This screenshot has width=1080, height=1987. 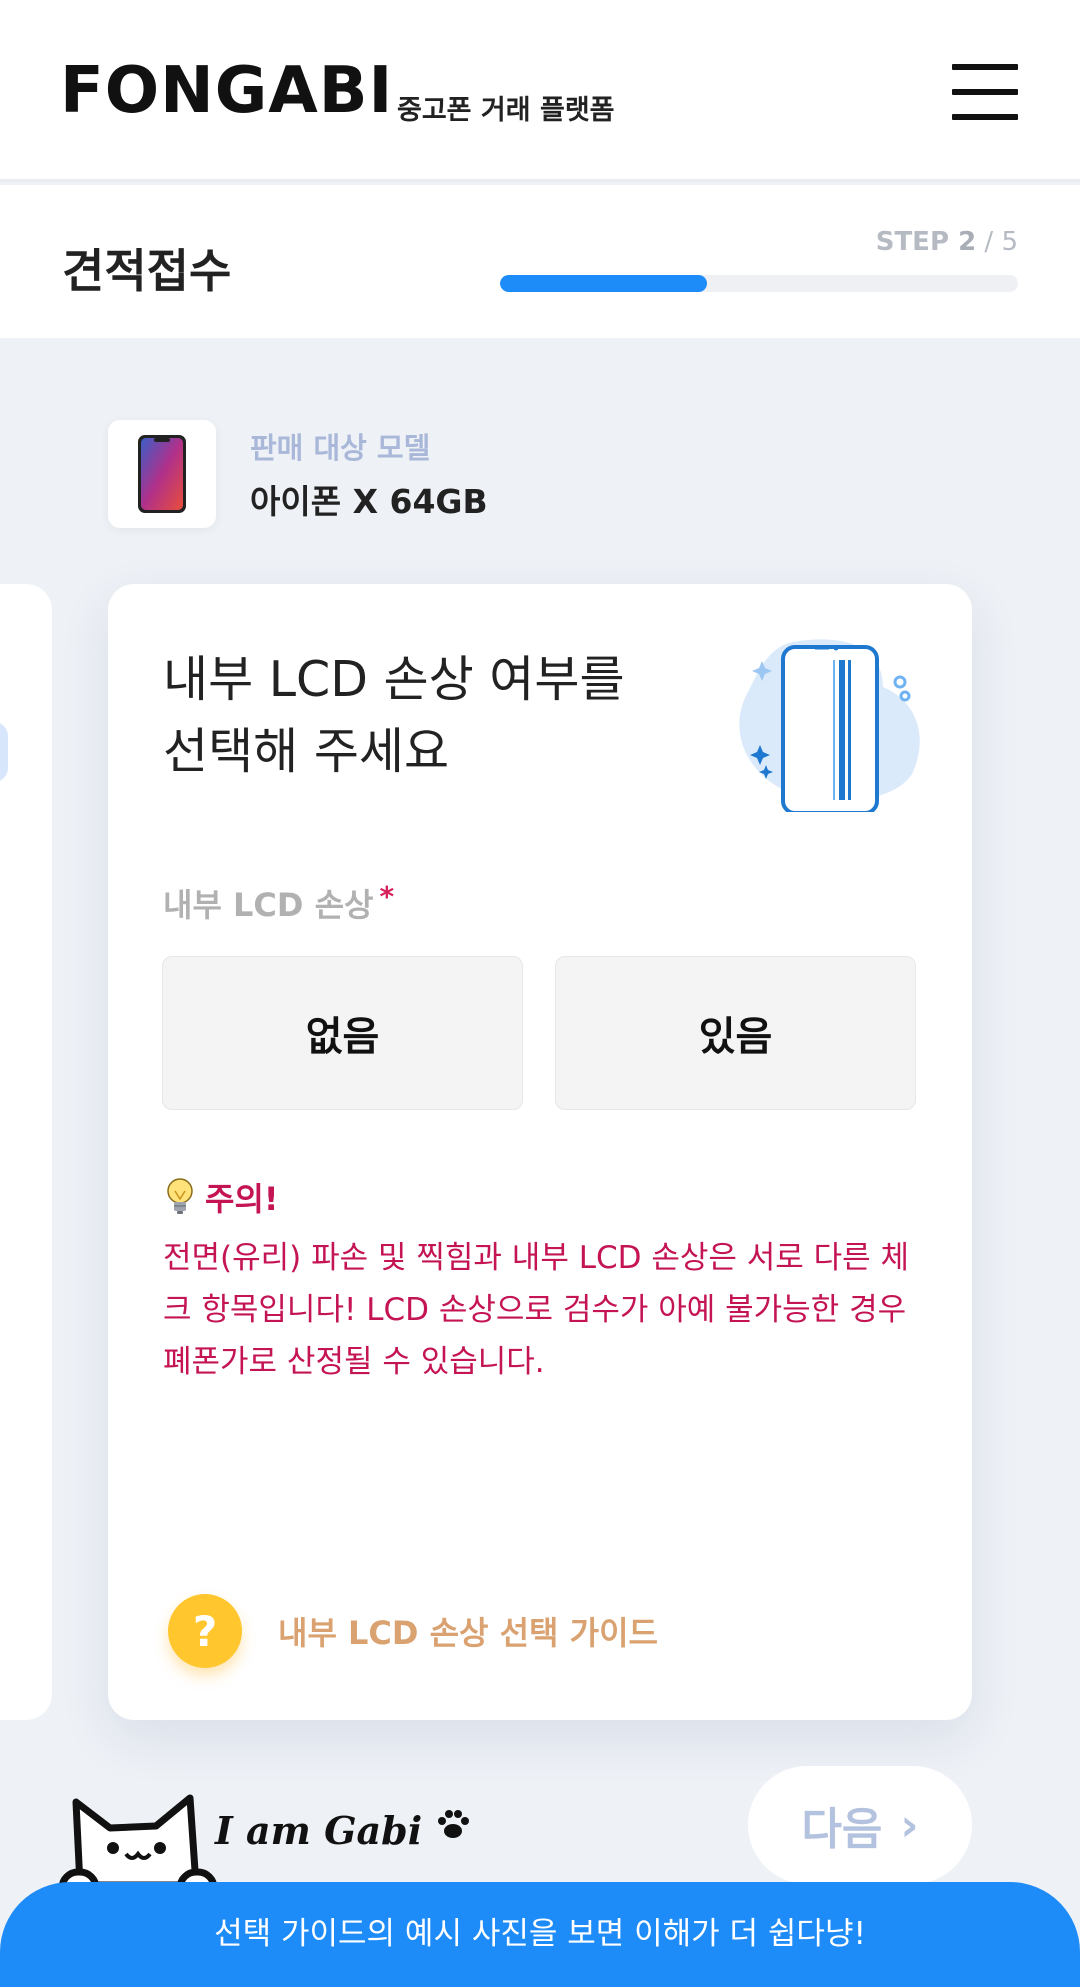 I want to click on warning-header: 주의!, so click(x=220, y=1197).